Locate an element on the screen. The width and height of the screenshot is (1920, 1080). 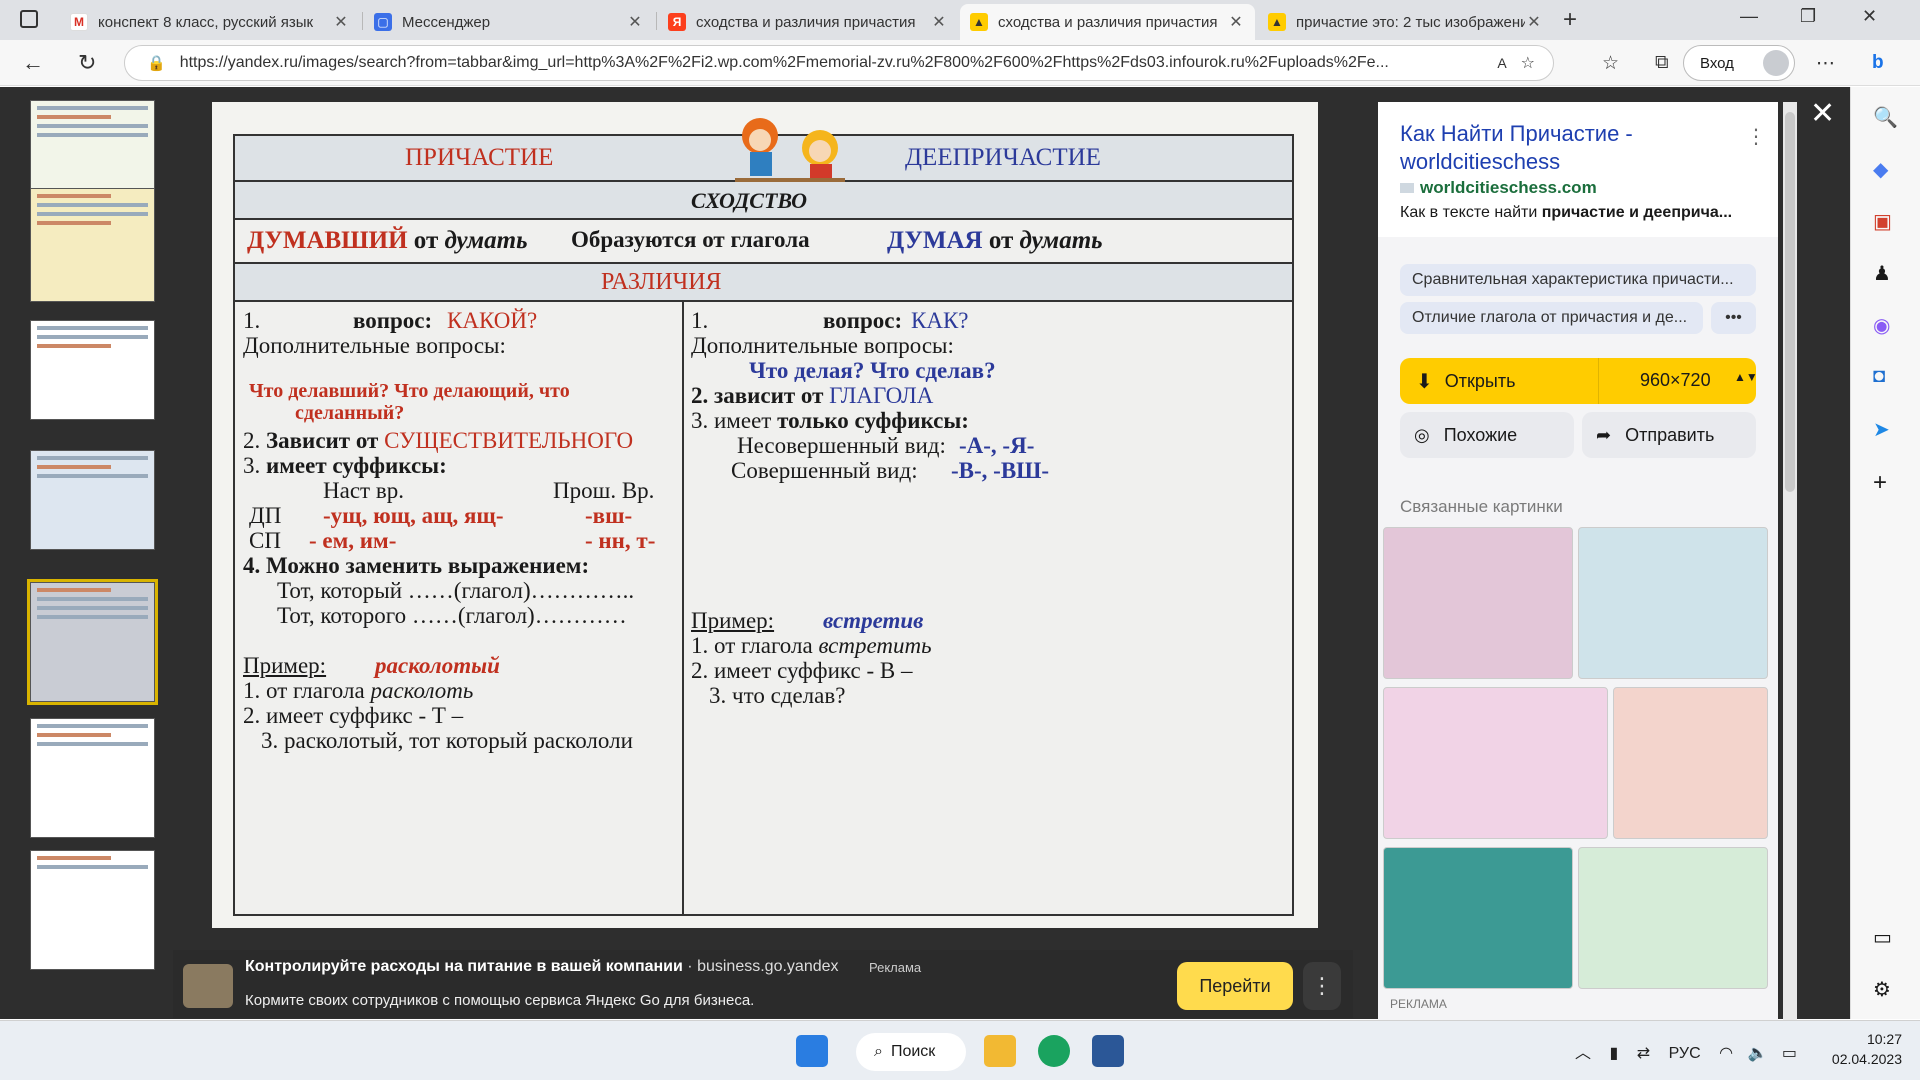
back-arrow-icon: ← is located at coordinates (33, 63).